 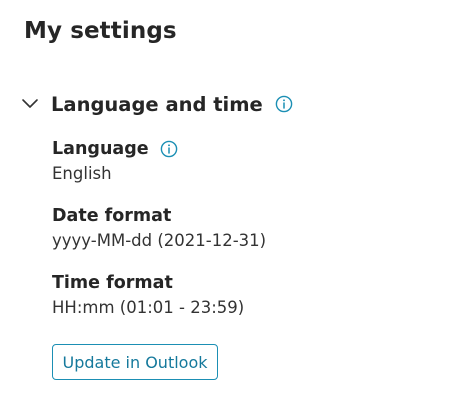 I want to click on time-format-field: Time format HH:mm (01:01 - 23:59), so click(x=148, y=294).